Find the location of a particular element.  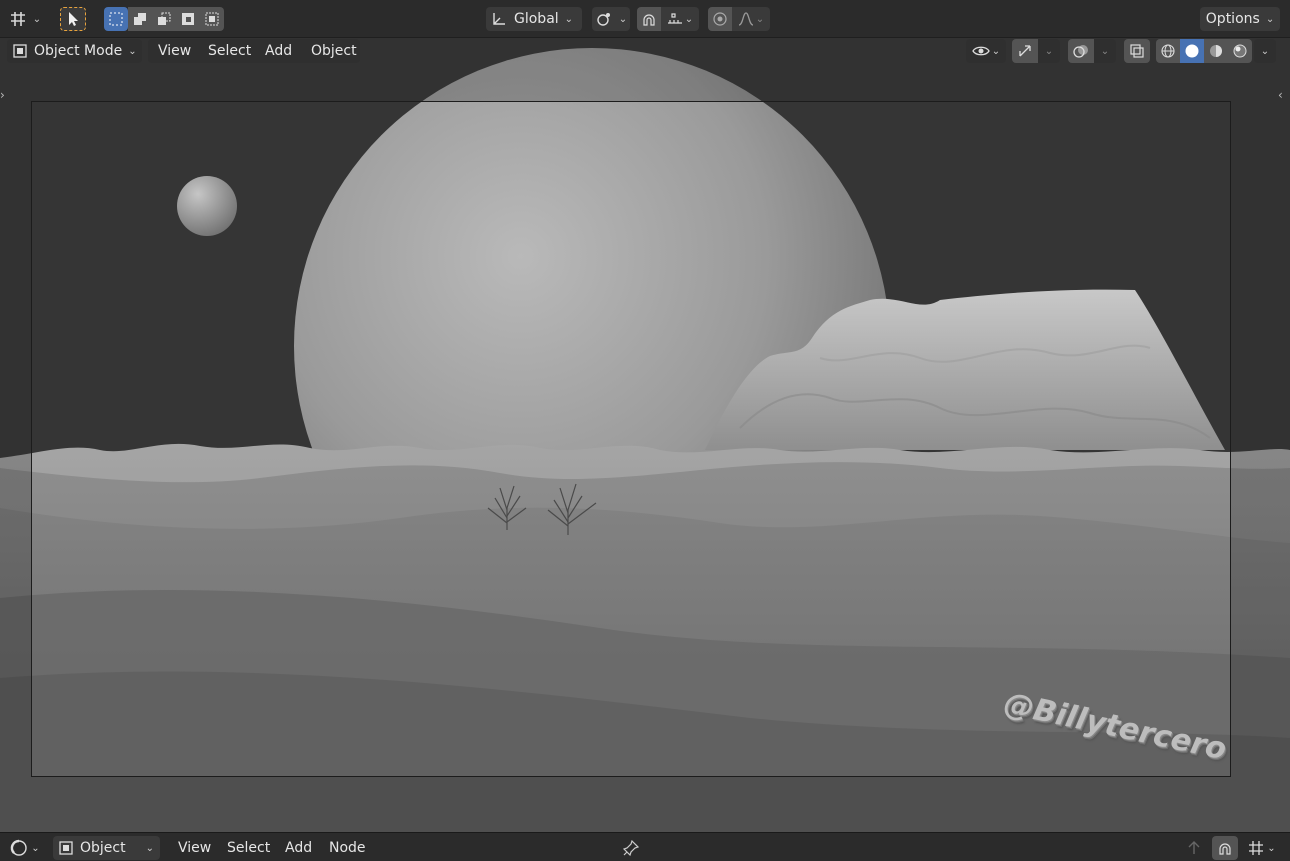

visibility-dropdown: ⌄ is located at coordinates (986, 51).